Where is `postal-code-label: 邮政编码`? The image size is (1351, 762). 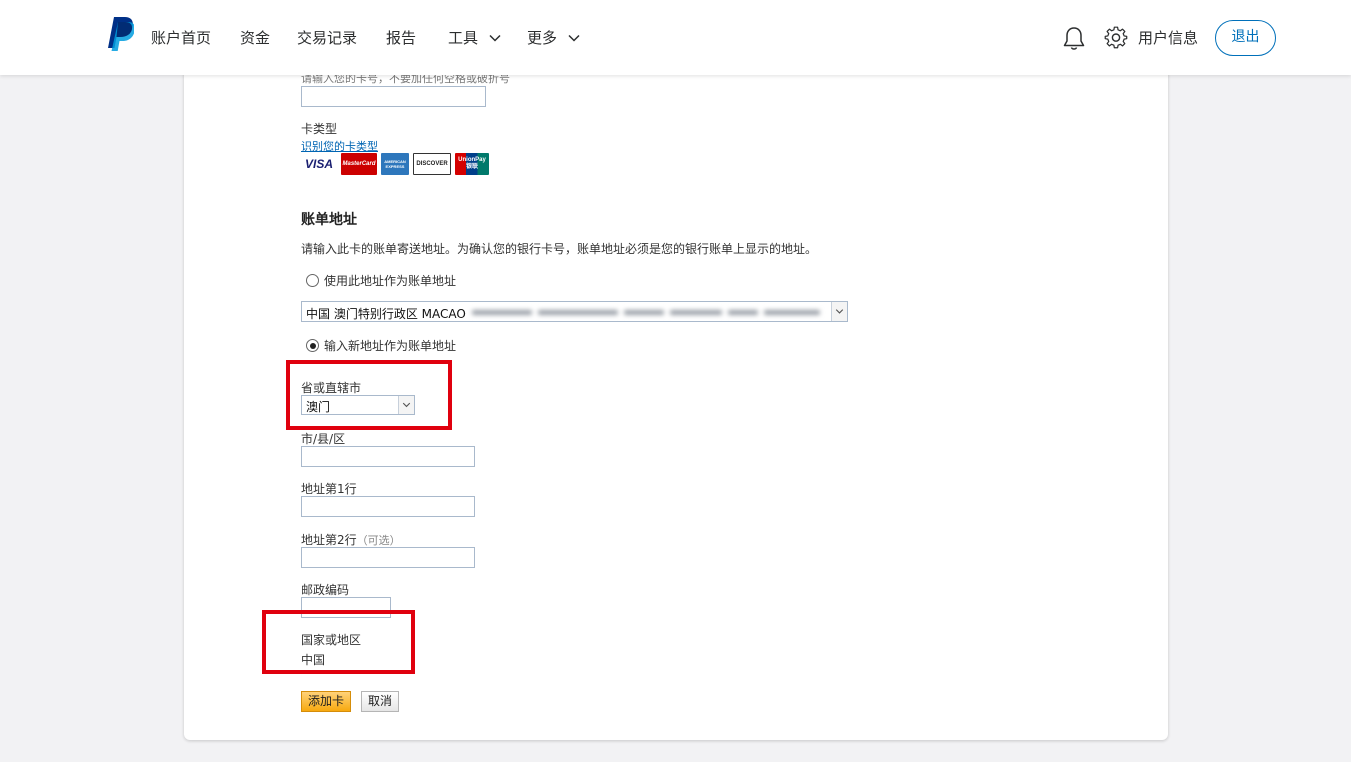 postal-code-label: 邮政编码 is located at coordinates (325, 590).